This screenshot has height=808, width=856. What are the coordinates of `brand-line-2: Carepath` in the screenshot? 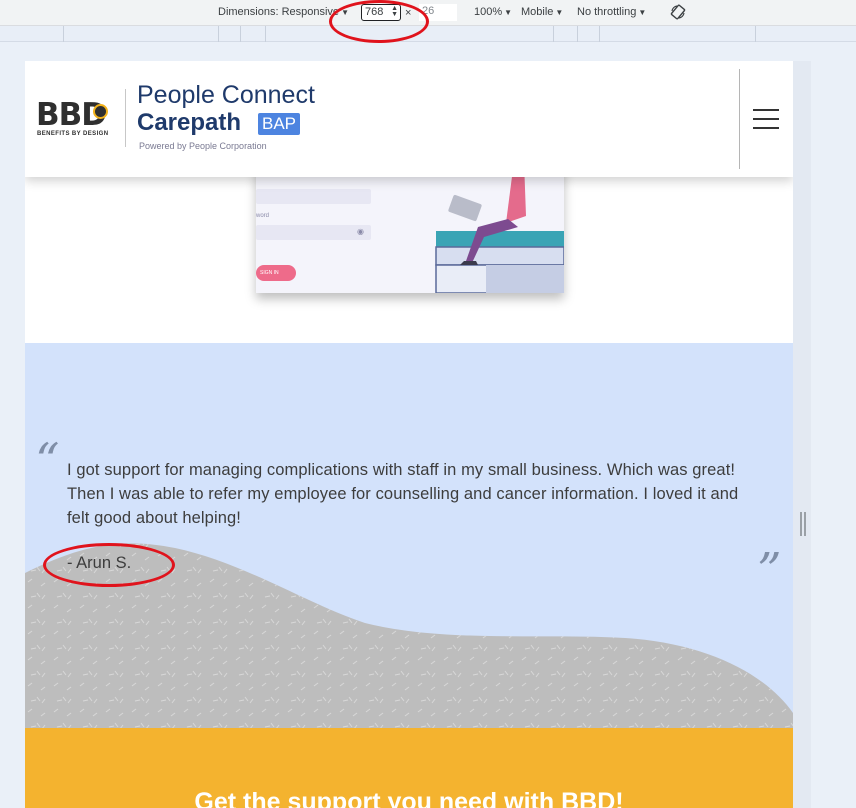 It's located at (189, 122).